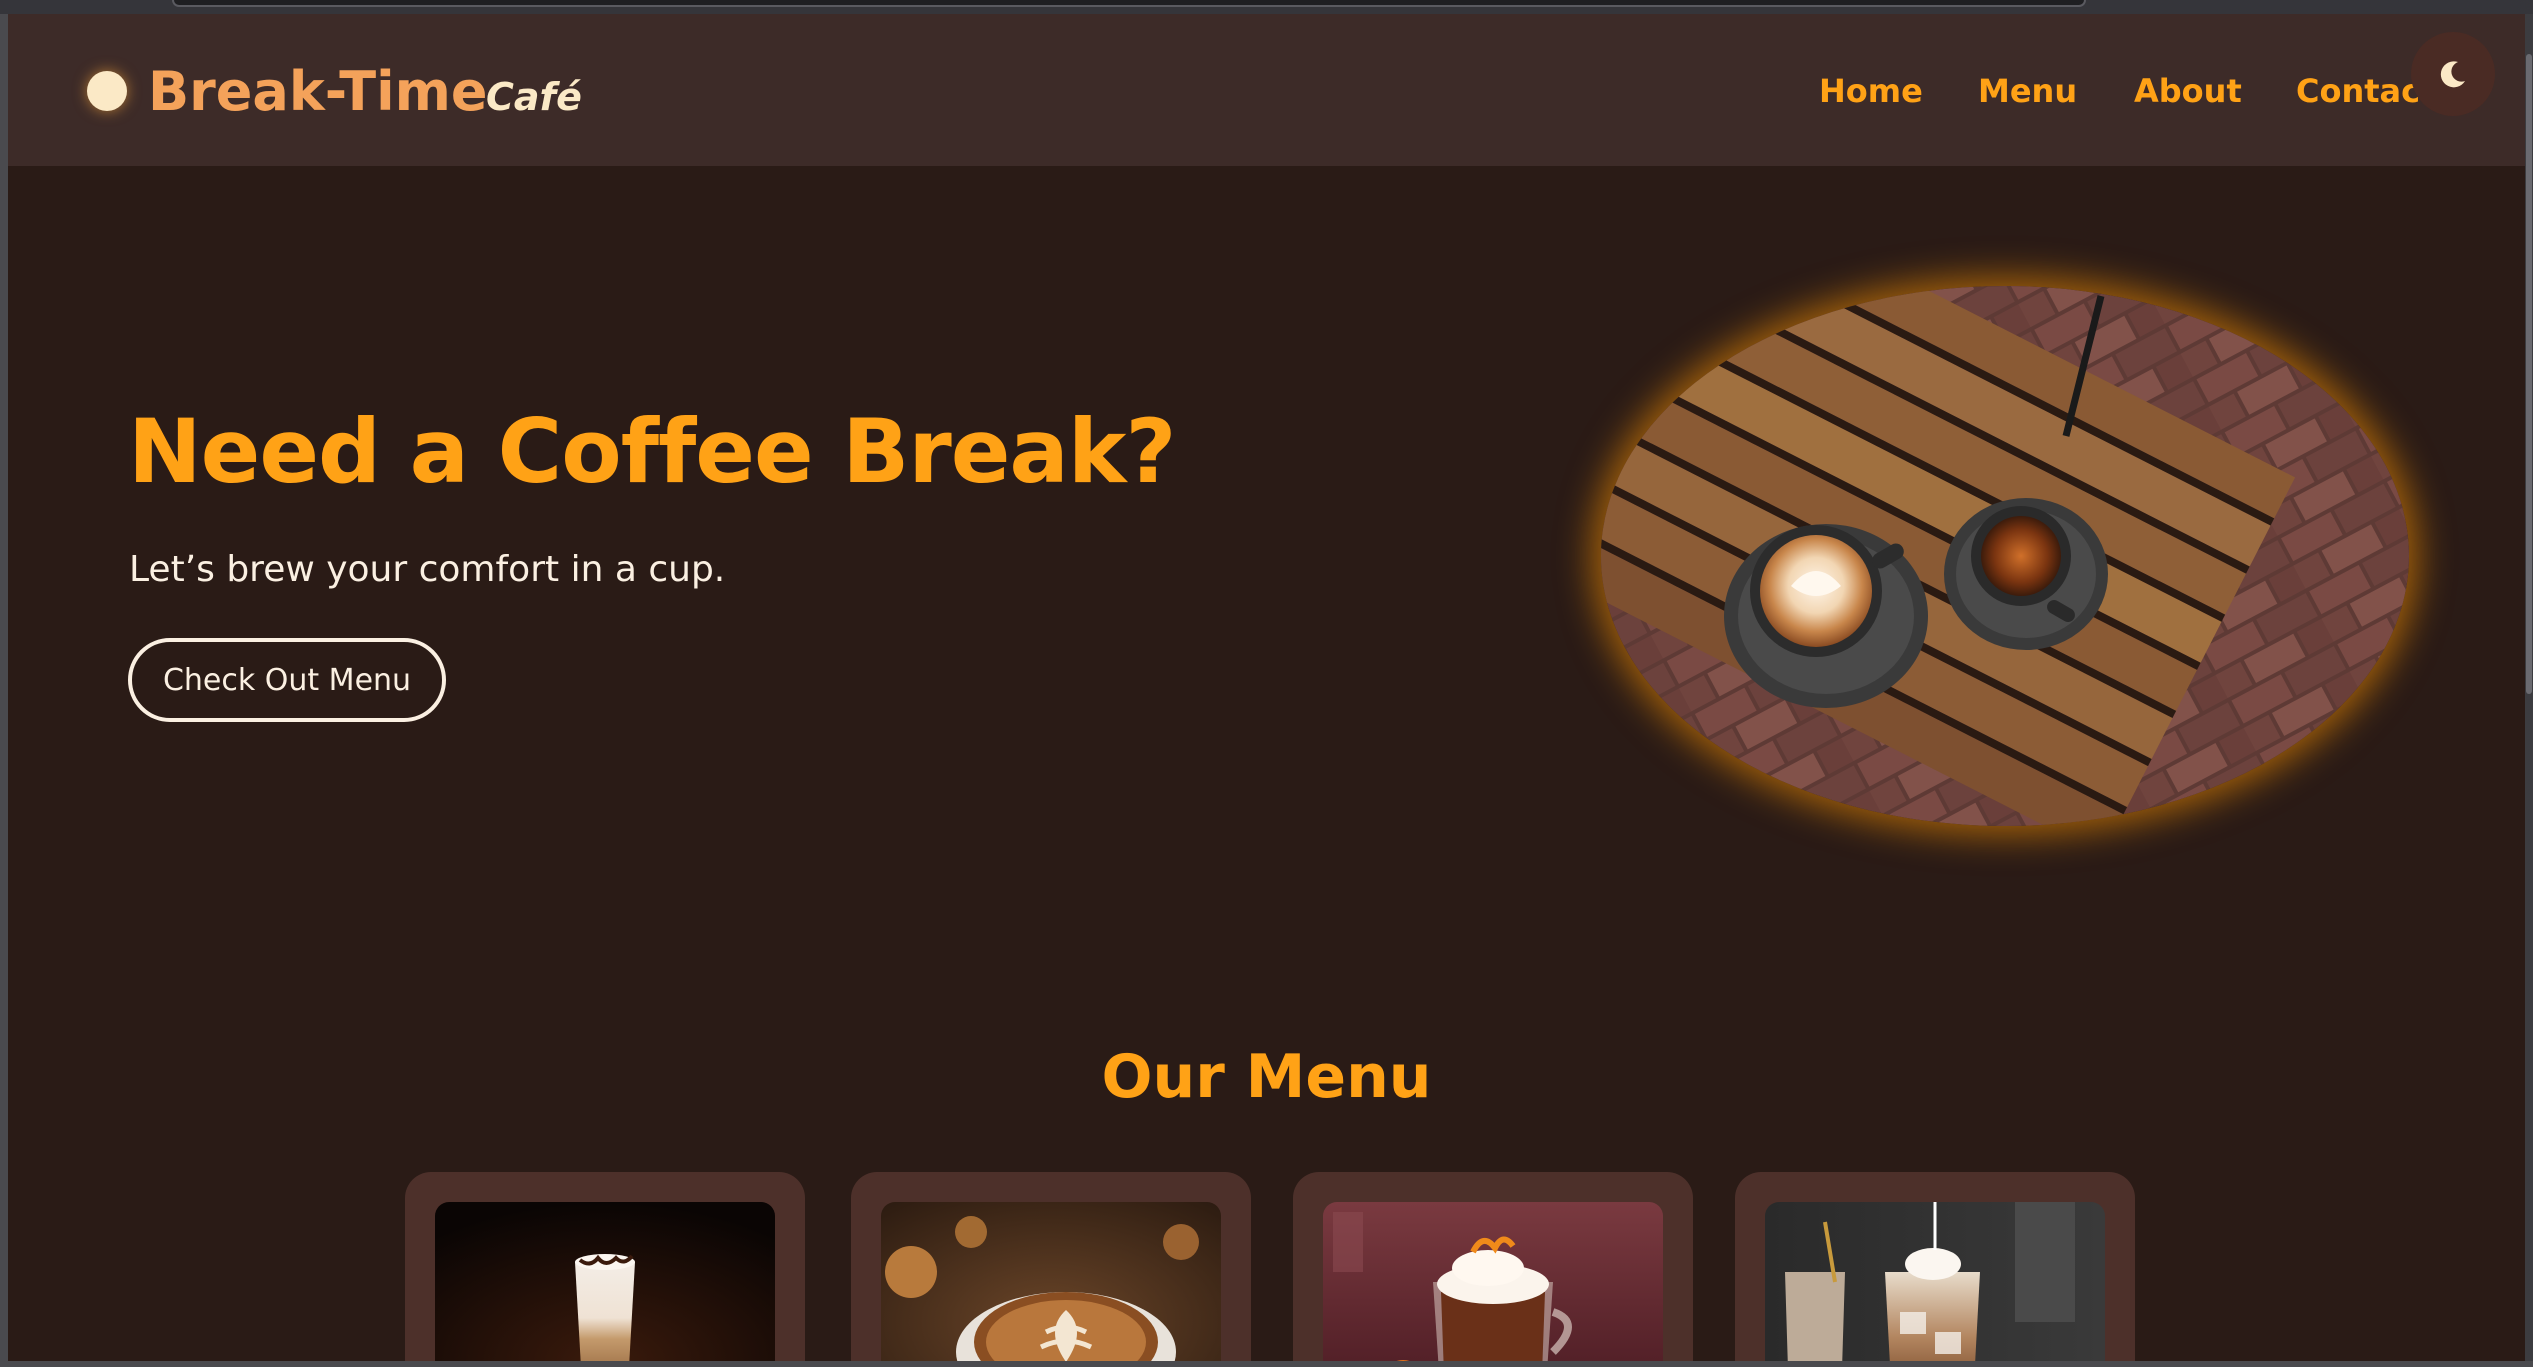 The width and height of the screenshot is (2533, 1367). Describe the element at coordinates (2188, 91) in the screenshot. I see `nav-link-about: About` at that location.